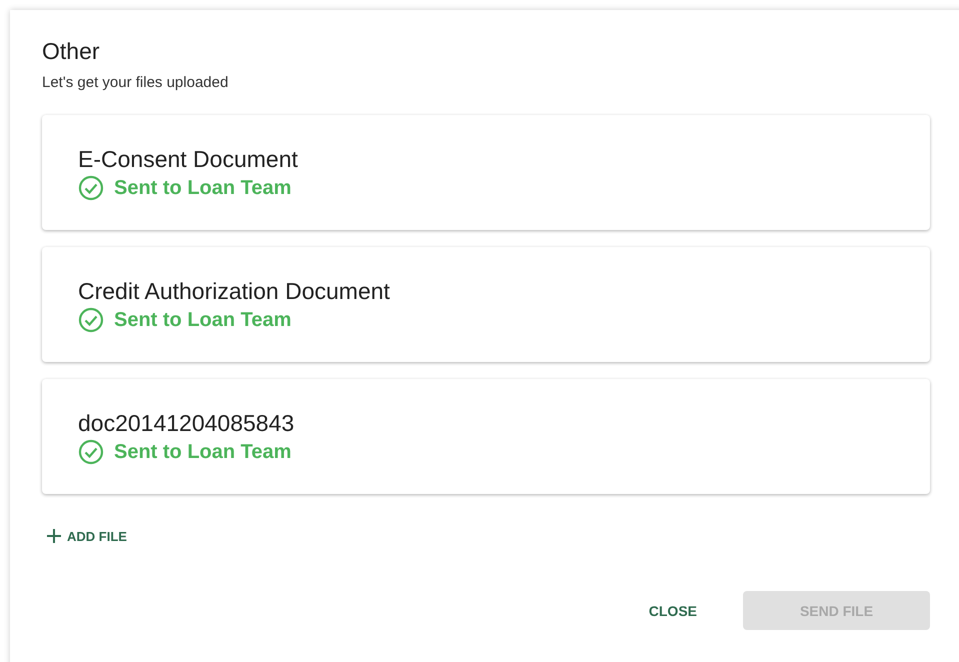 This screenshot has width=959, height=662. Describe the element at coordinates (135, 82) in the screenshot. I see `dialog-subtitle: Let's get your files uploaded` at that location.